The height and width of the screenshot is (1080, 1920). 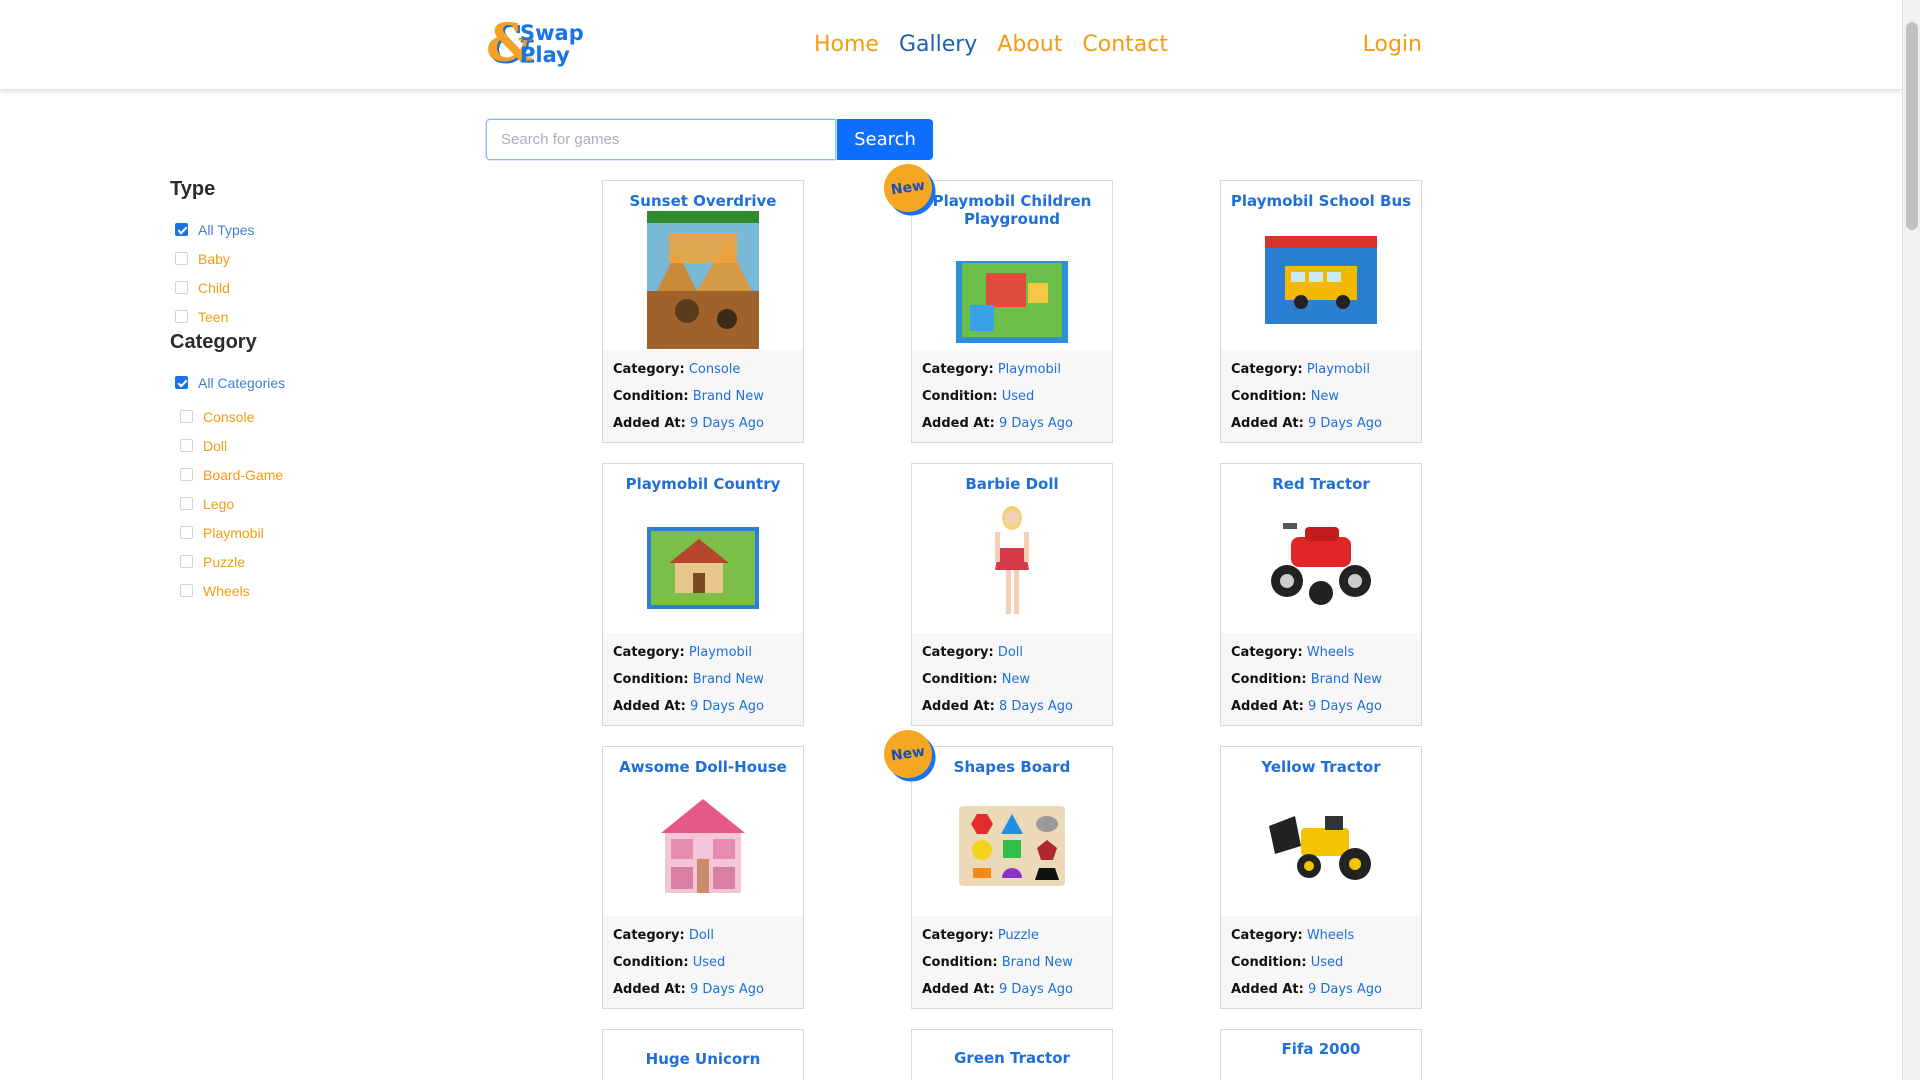 What do you see at coordinates (320, 503) in the screenshot?
I see `filter-category-lego: Lego` at bounding box center [320, 503].